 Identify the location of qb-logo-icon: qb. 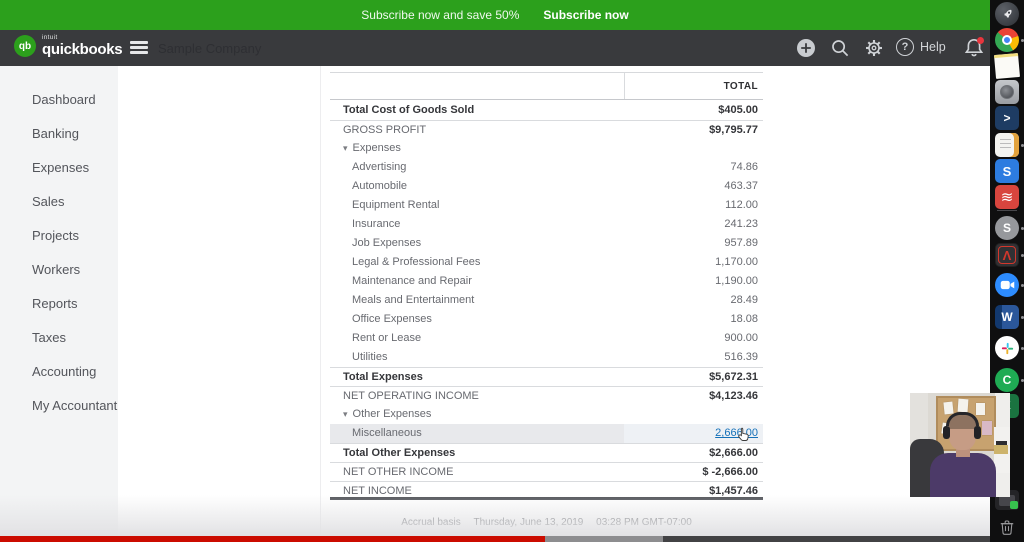
(25, 46).